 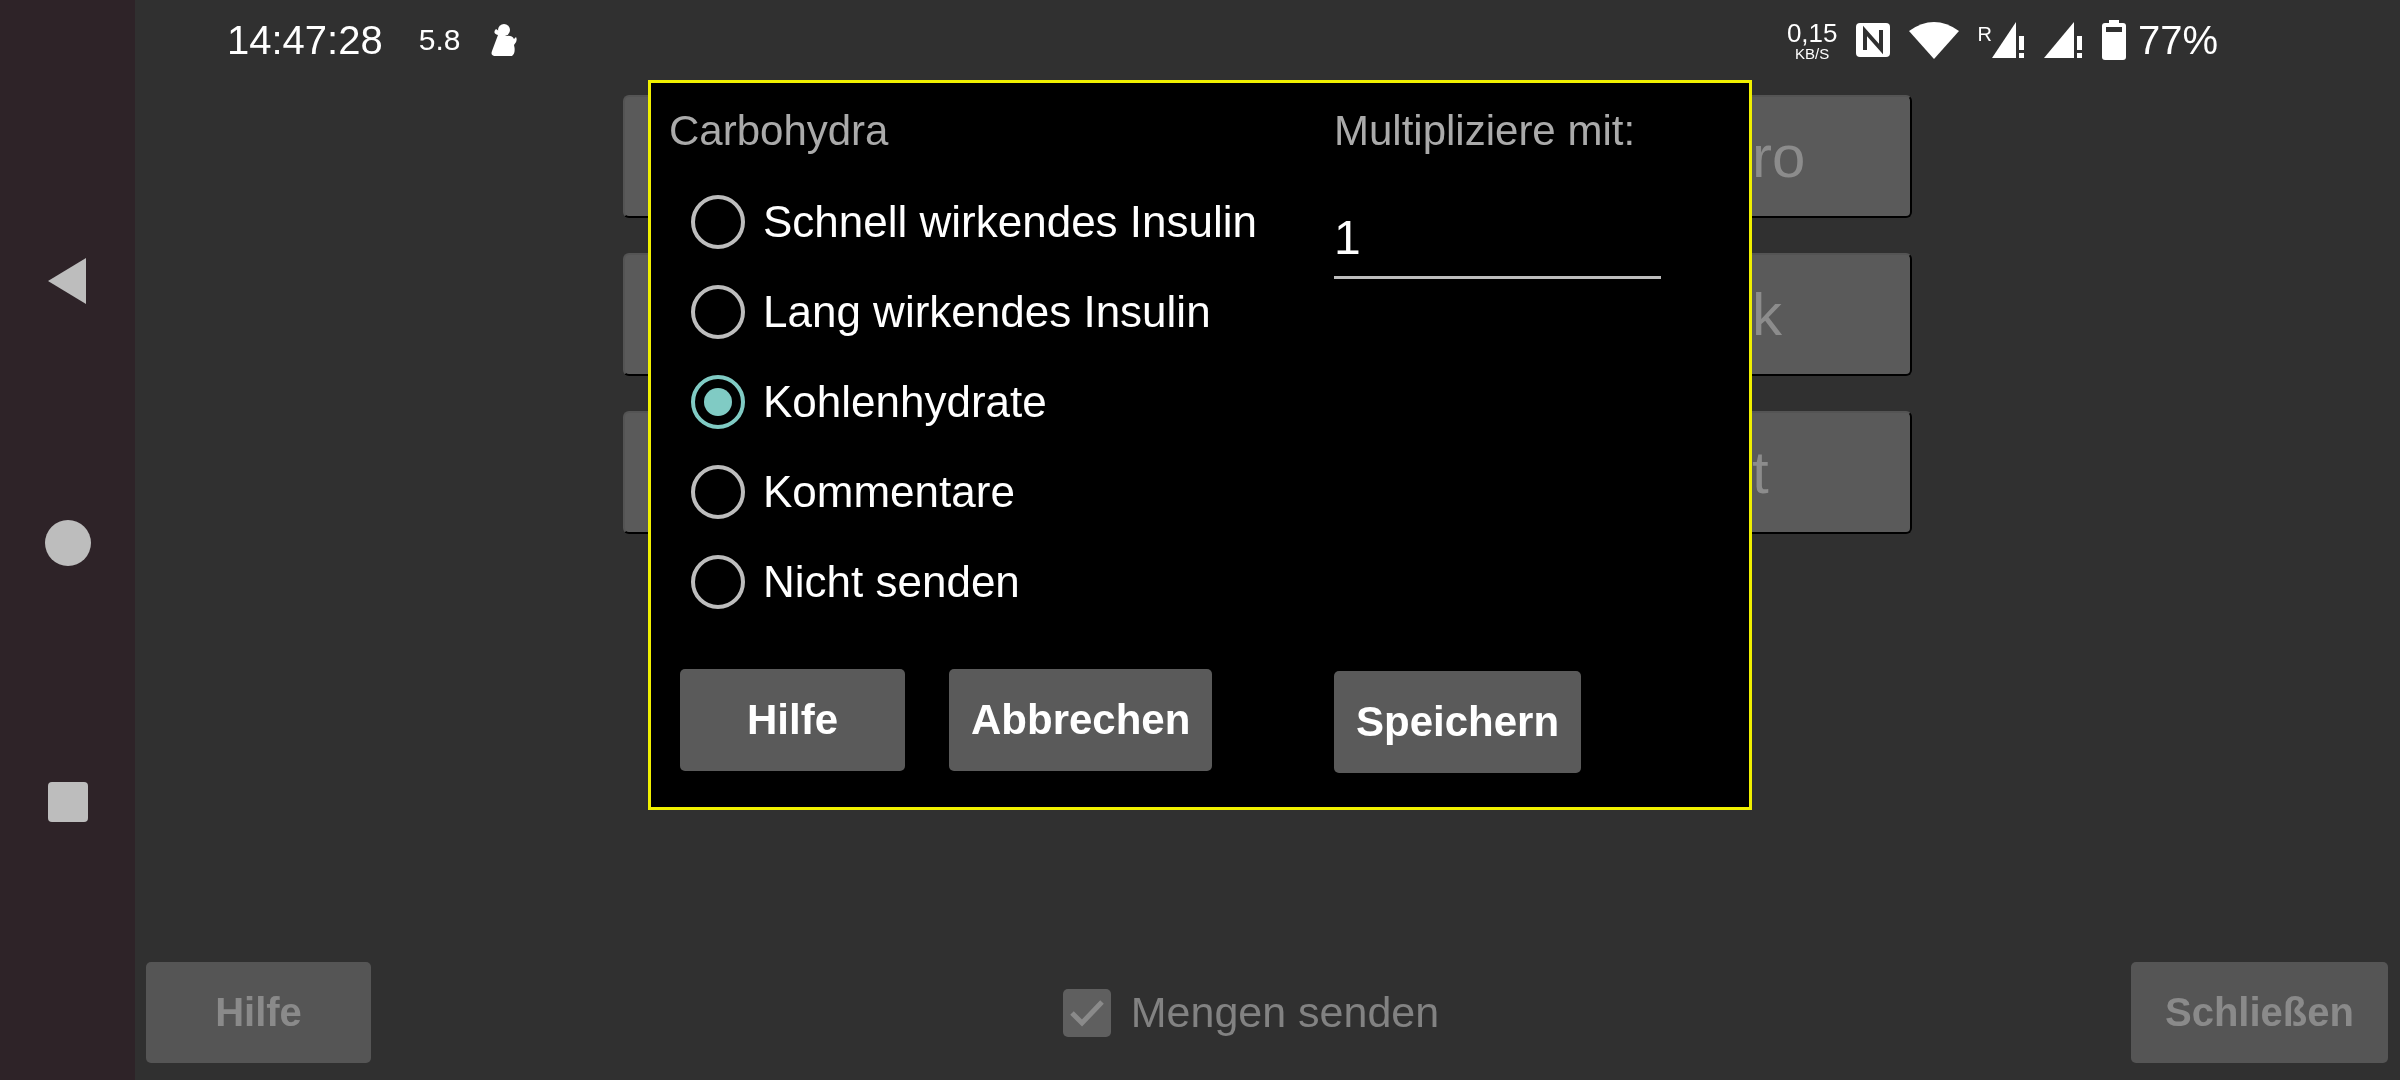 What do you see at coordinates (2113, 40) in the screenshot?
I see `battery-icon` at bounding box center [2113, 40].